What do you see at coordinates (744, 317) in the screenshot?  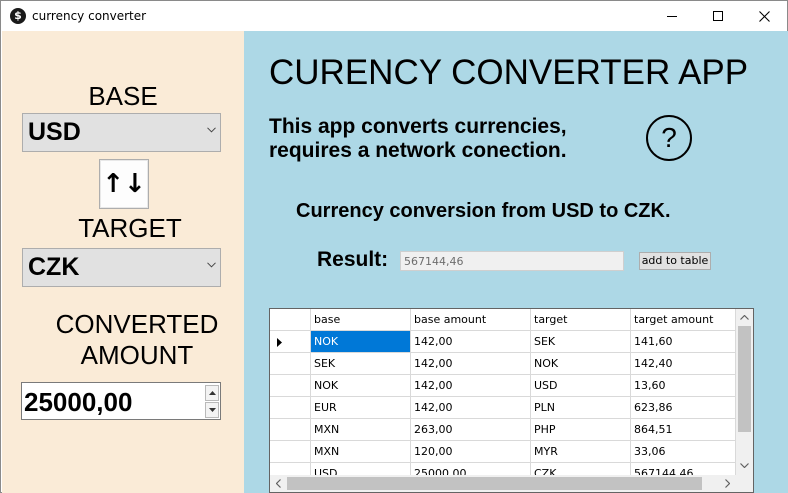 I see `scroll-up-icon` at bounding box center [744, 317].